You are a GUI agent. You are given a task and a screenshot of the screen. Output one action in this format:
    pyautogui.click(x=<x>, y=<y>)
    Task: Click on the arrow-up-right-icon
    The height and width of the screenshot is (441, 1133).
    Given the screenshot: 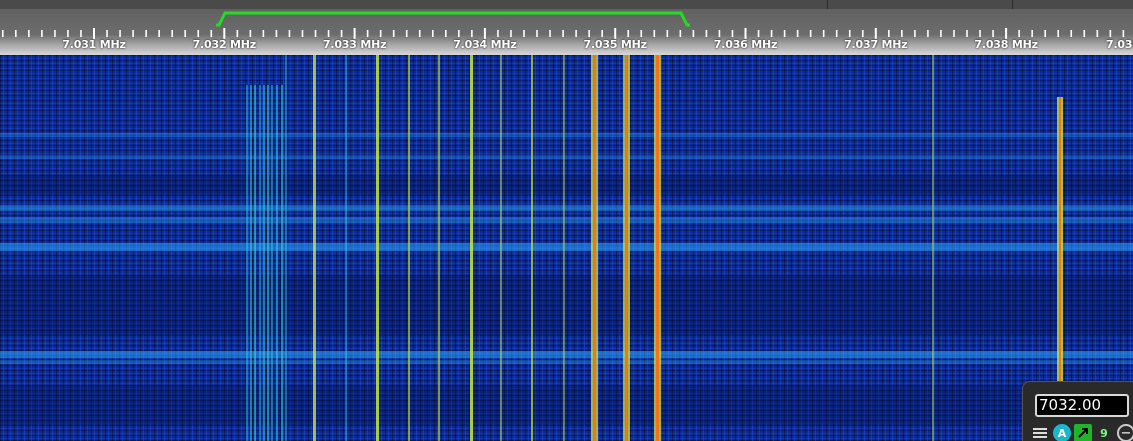 What is the action you would take?
    pyautogui.click(x=1083, y=433)
    